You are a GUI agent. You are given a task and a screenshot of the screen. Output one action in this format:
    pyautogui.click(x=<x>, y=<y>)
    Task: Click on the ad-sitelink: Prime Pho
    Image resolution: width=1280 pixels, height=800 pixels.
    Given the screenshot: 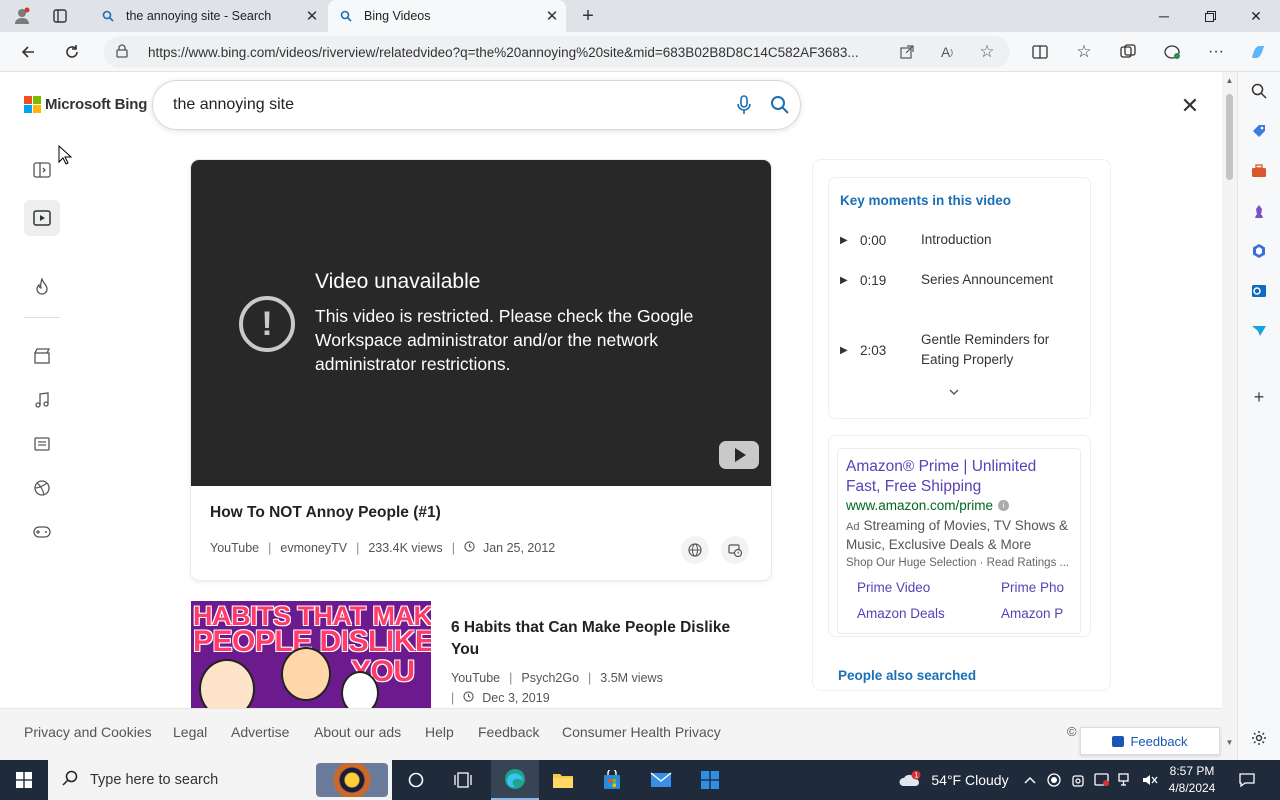 What is the action you would take?
    pyautogui.click(x=1032, y=587)
    